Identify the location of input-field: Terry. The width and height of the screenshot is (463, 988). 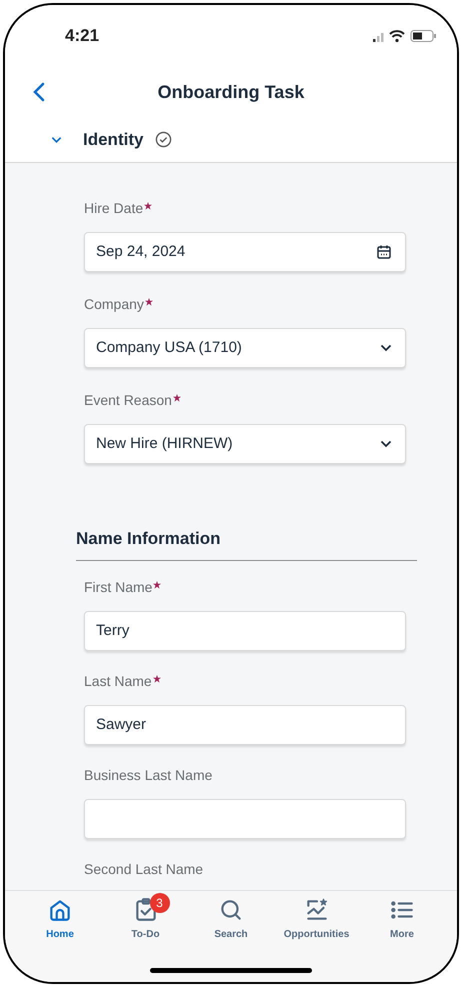
(245, 631).